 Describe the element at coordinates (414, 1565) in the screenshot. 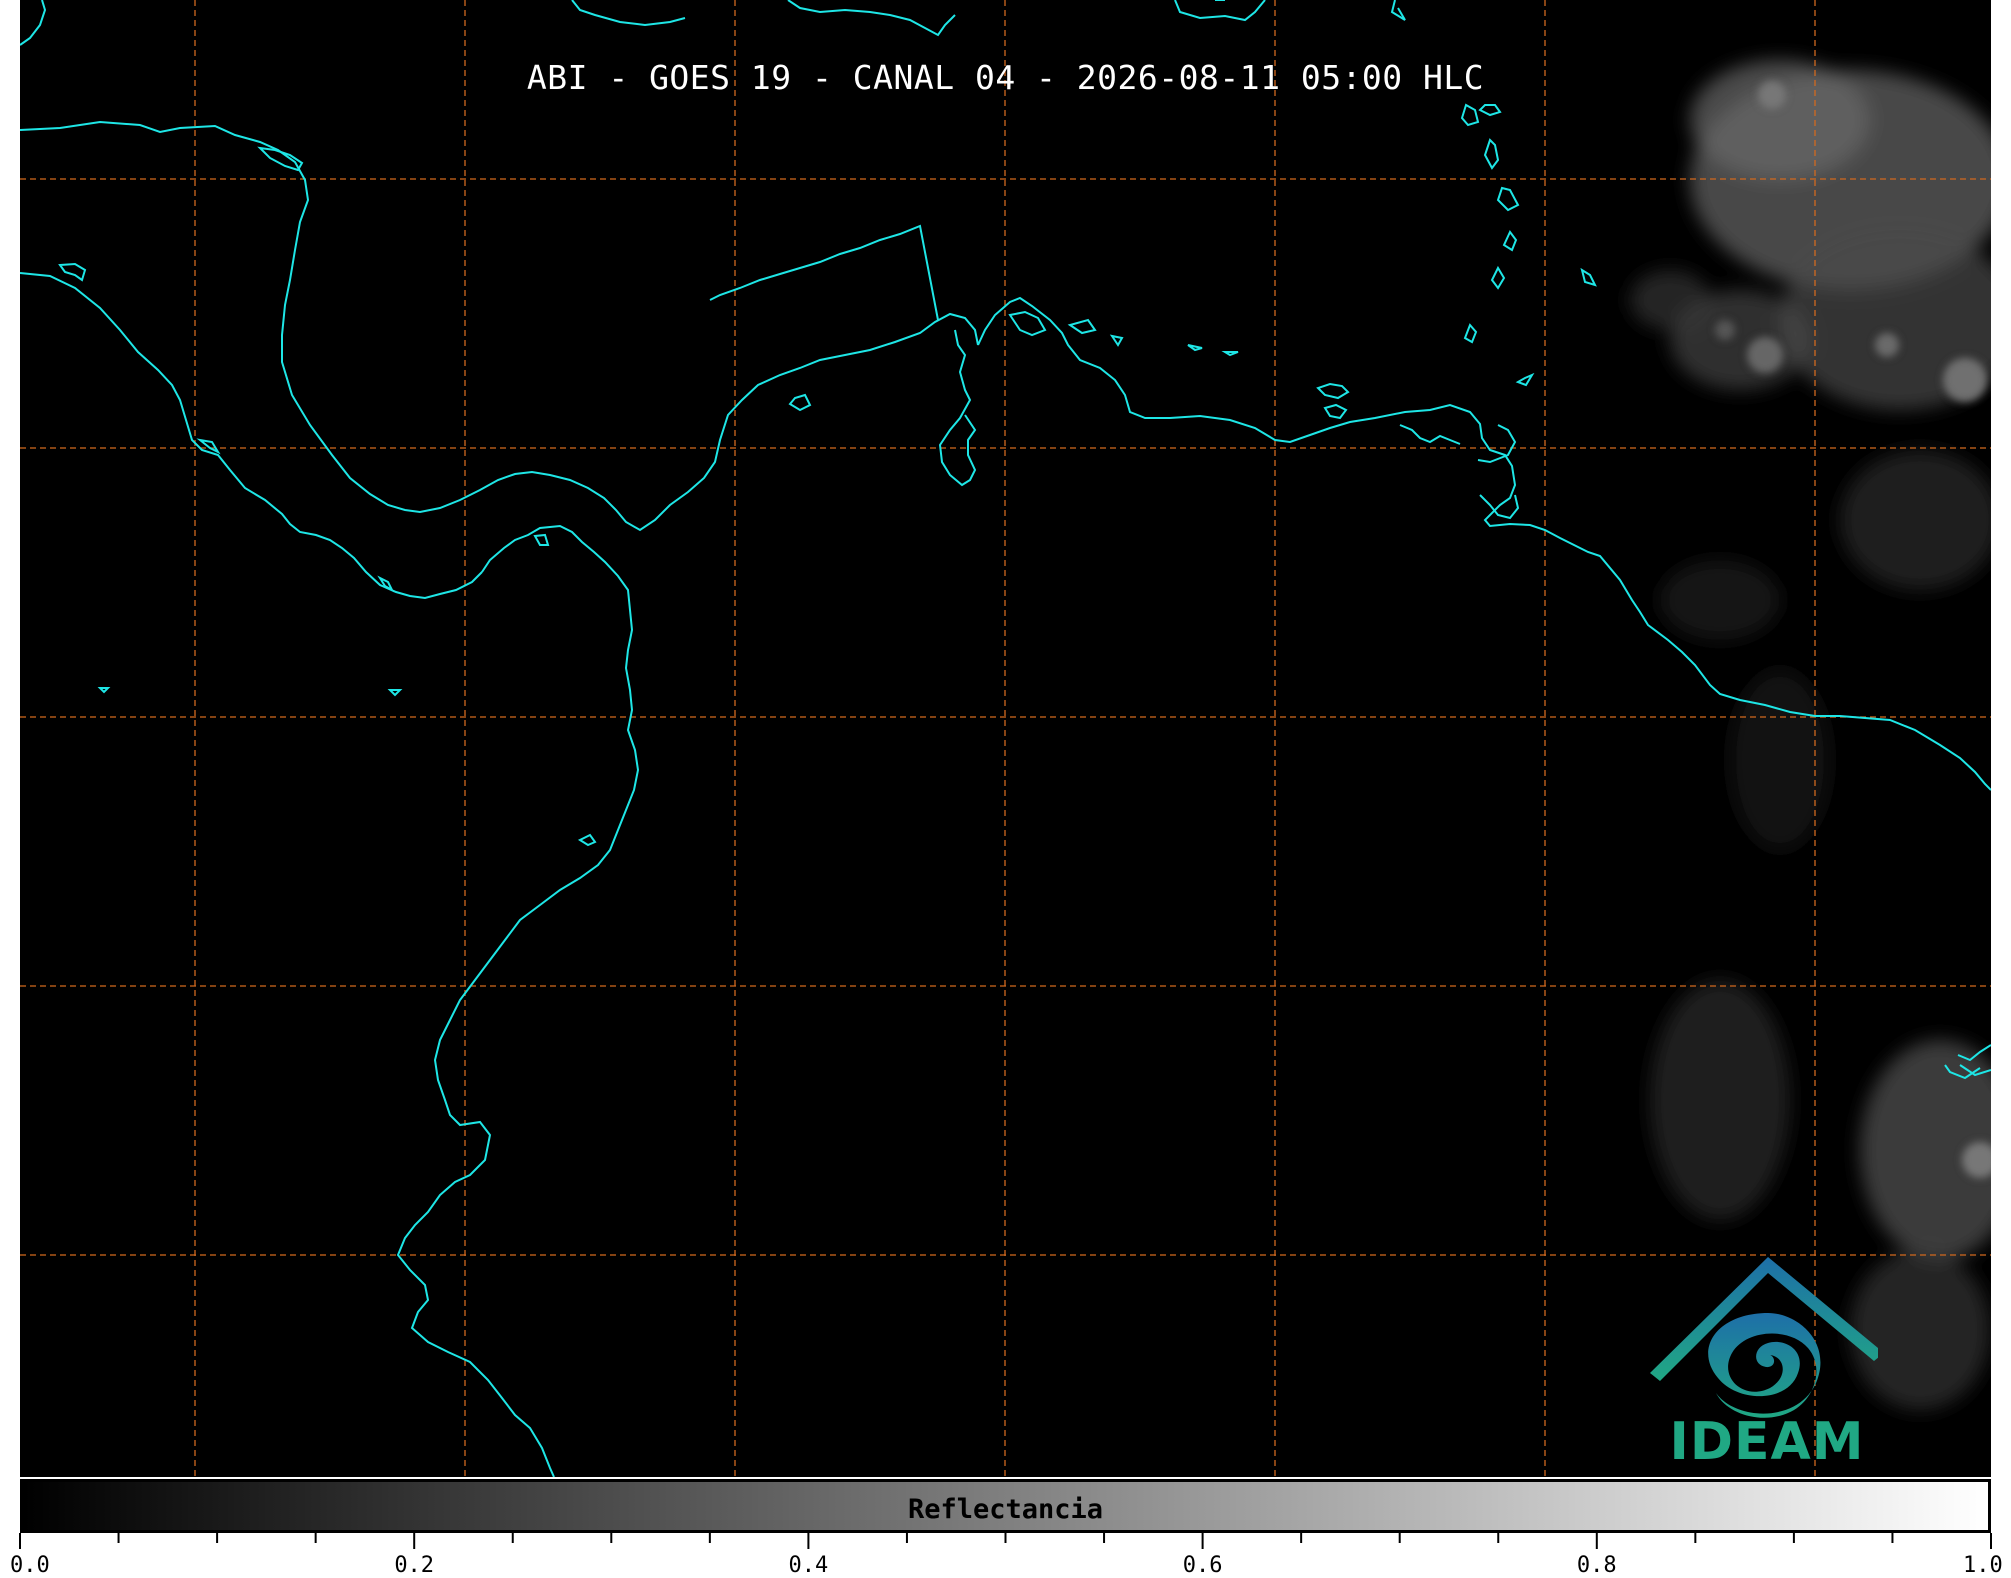

I see `tick-label: 0.2` at that location.